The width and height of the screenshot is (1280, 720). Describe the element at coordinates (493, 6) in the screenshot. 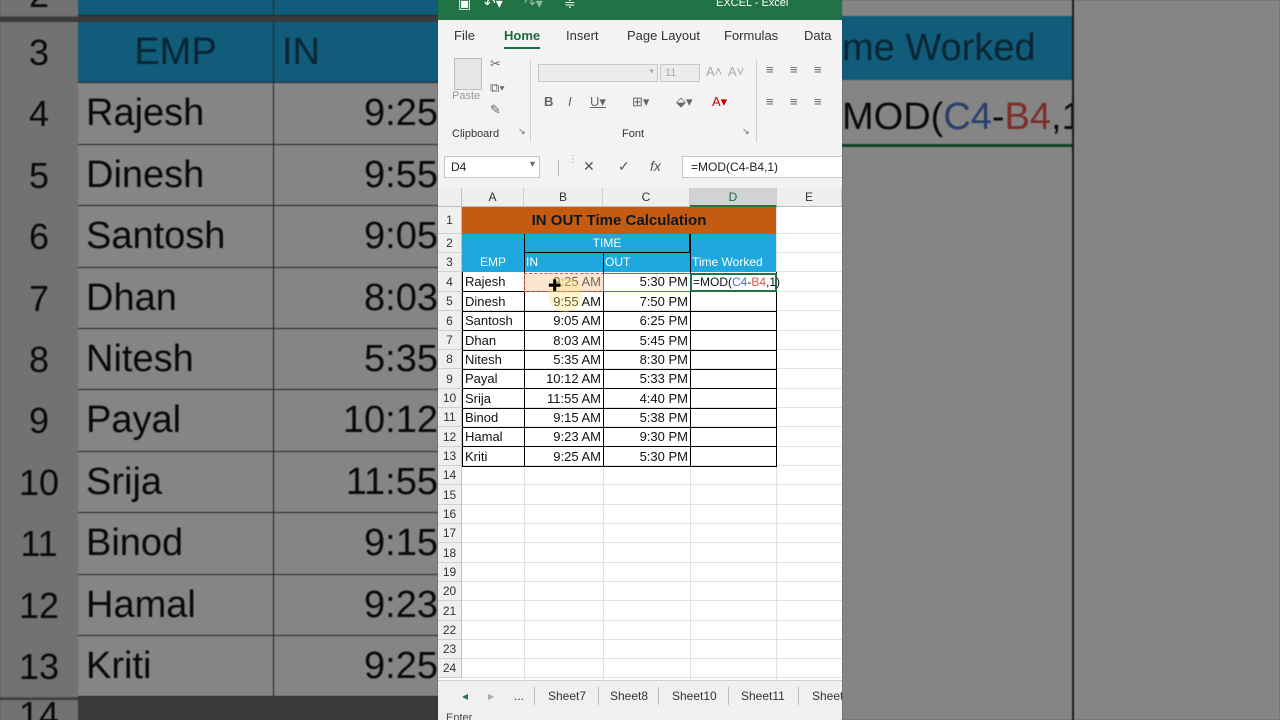

I see `undo-icon: ↶▾` at that location.